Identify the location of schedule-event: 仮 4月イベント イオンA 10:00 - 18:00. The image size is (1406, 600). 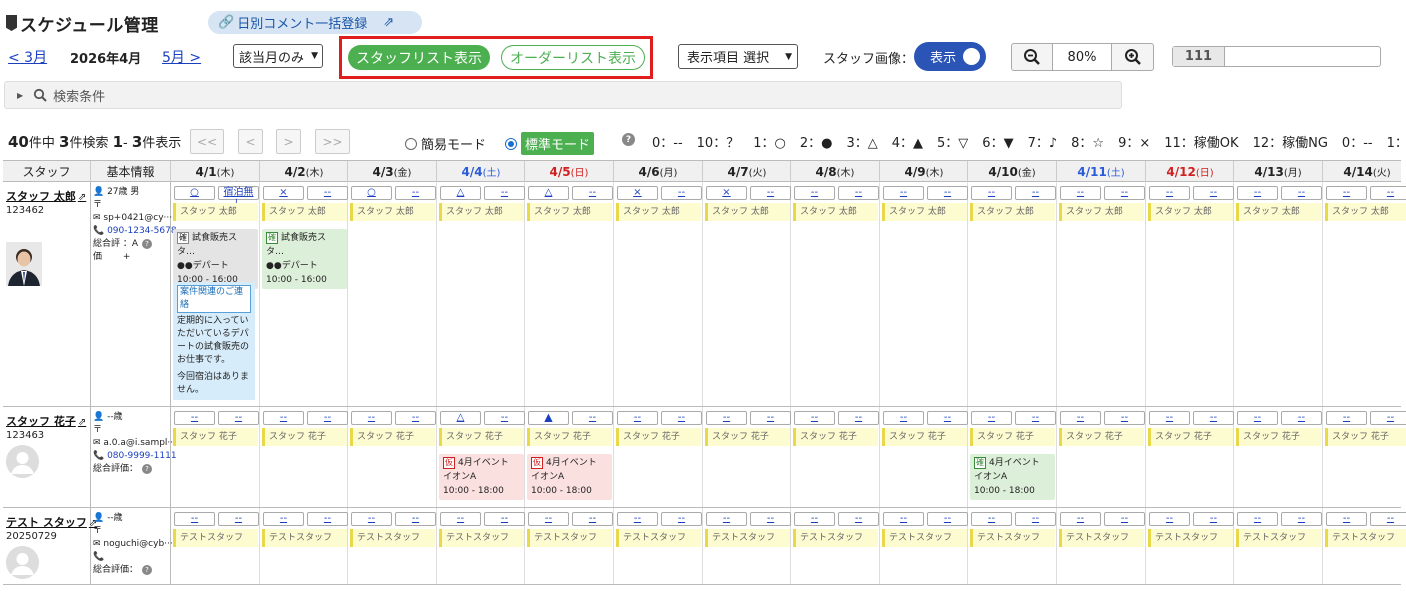
(569, 477).